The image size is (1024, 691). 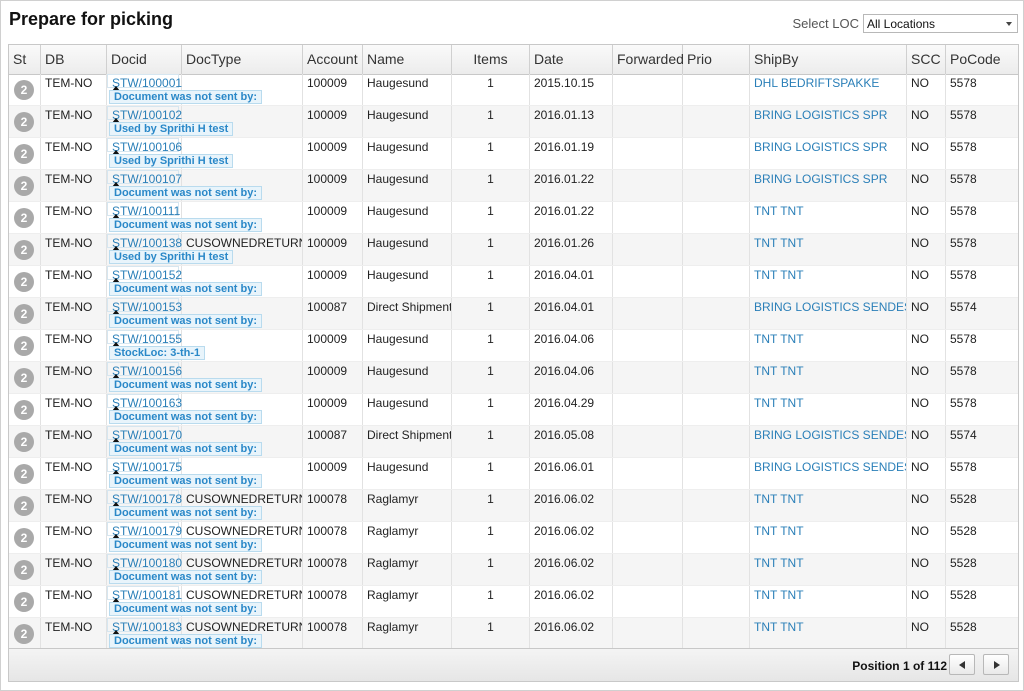 What do you see at coordinates (982, 59) in the screenshot?
I see `column-header-pocode: PoCode` at bounding box center [982, 59].